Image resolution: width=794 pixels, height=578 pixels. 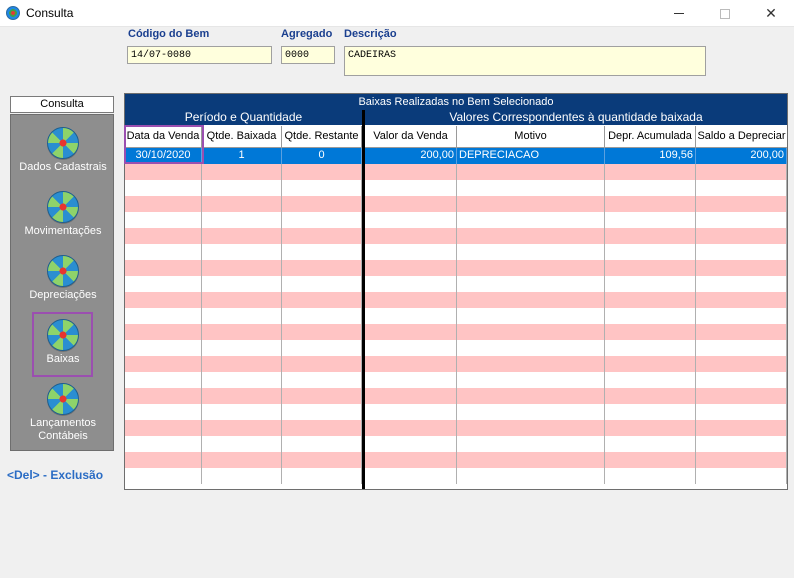 I want to click on sidebar-item-dados-cadastrais: Dados Cadastrais, so click(x=63, y=150).